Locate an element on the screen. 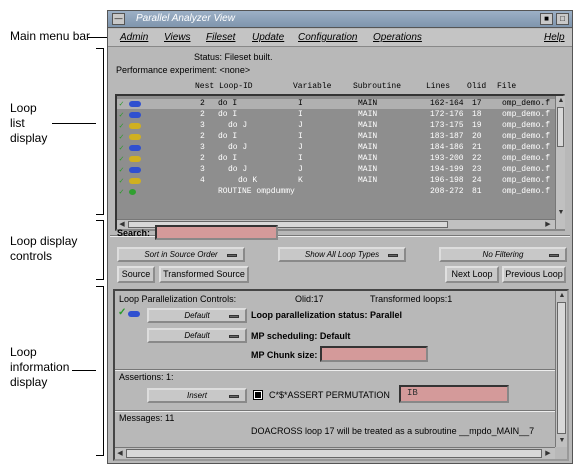 Image resolution: width=586 pixels, height=469 pixels. assertion-checkbox is located at coordinates (258, 395).